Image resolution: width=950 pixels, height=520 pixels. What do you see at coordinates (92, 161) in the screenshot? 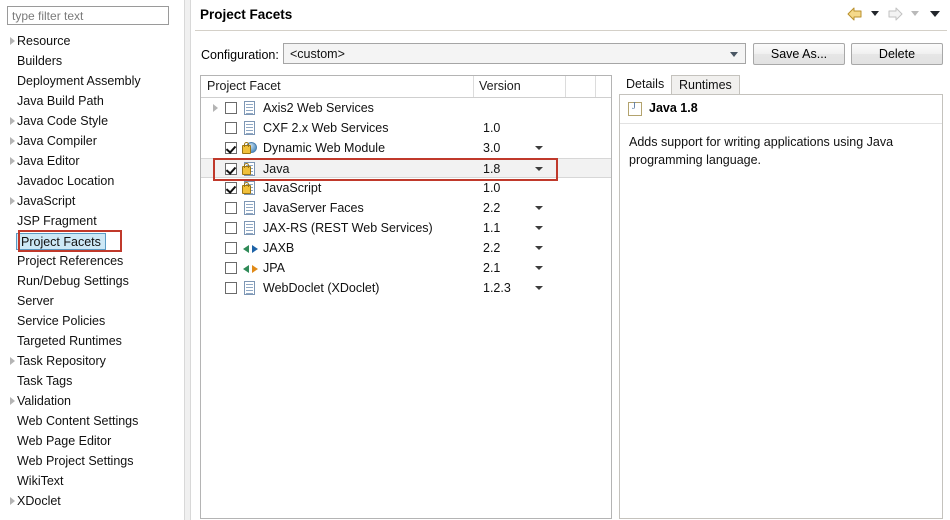
I see `sidebar-item-java-editor: Java Editor` at bounding box center [92, 161].